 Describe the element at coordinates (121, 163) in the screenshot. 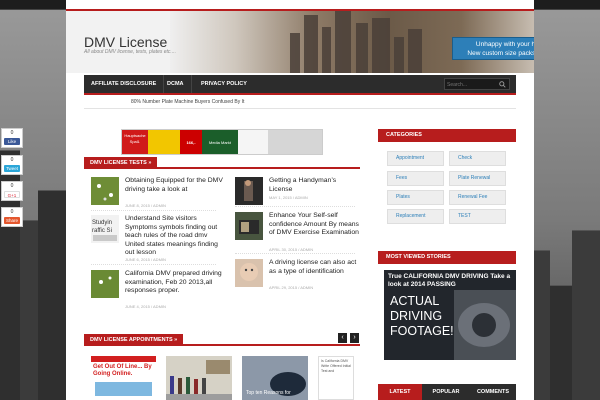

I see `section-label-tests: DMV LICENSE TESTS »` at that location.